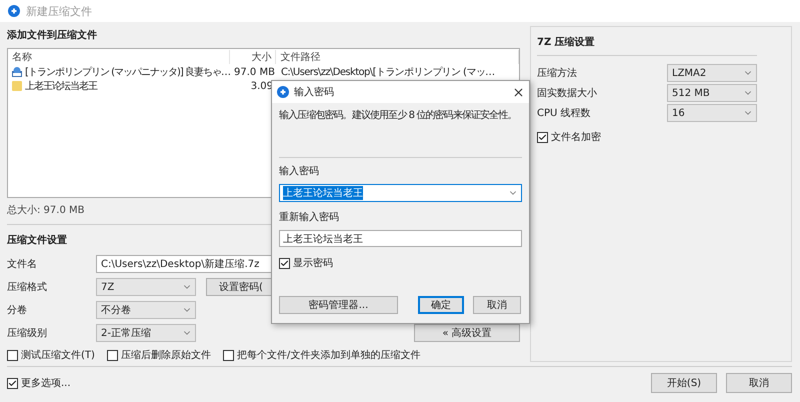 Image resolution: width=800 pixels, height=402 pixels. I want to click on file-name: 上老王论坛当老王, so click(61, 86).